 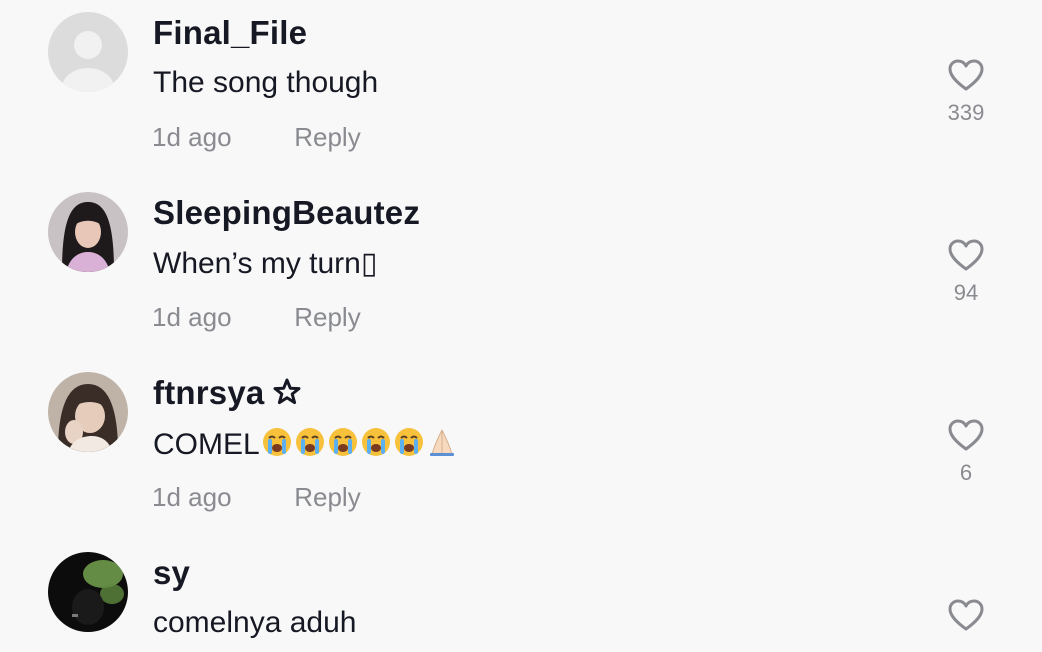 What do you see at coordinates (286, 213) in the screenshot?
I see `username: SleepingBeautez` at bounding box center [286, 213].